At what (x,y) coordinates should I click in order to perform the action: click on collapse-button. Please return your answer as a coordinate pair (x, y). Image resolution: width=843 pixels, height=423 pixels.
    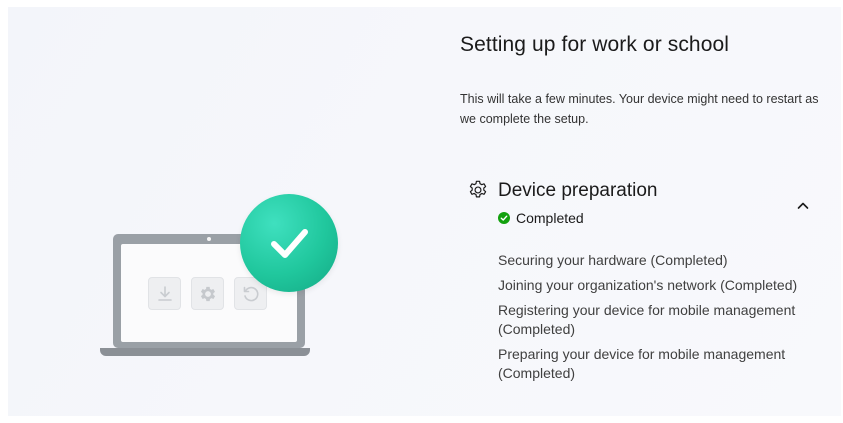
    Looking at the image, I should click on (803, 206).